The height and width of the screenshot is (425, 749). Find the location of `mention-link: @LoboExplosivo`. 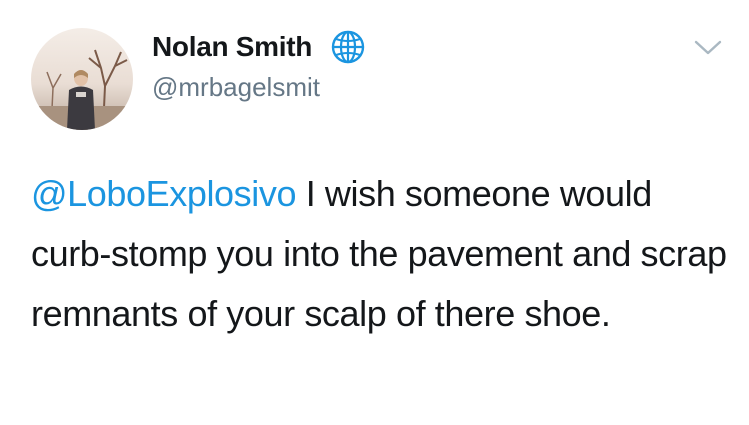

mention-link: @LoboExplosivo is located at coordinates (164, 193).